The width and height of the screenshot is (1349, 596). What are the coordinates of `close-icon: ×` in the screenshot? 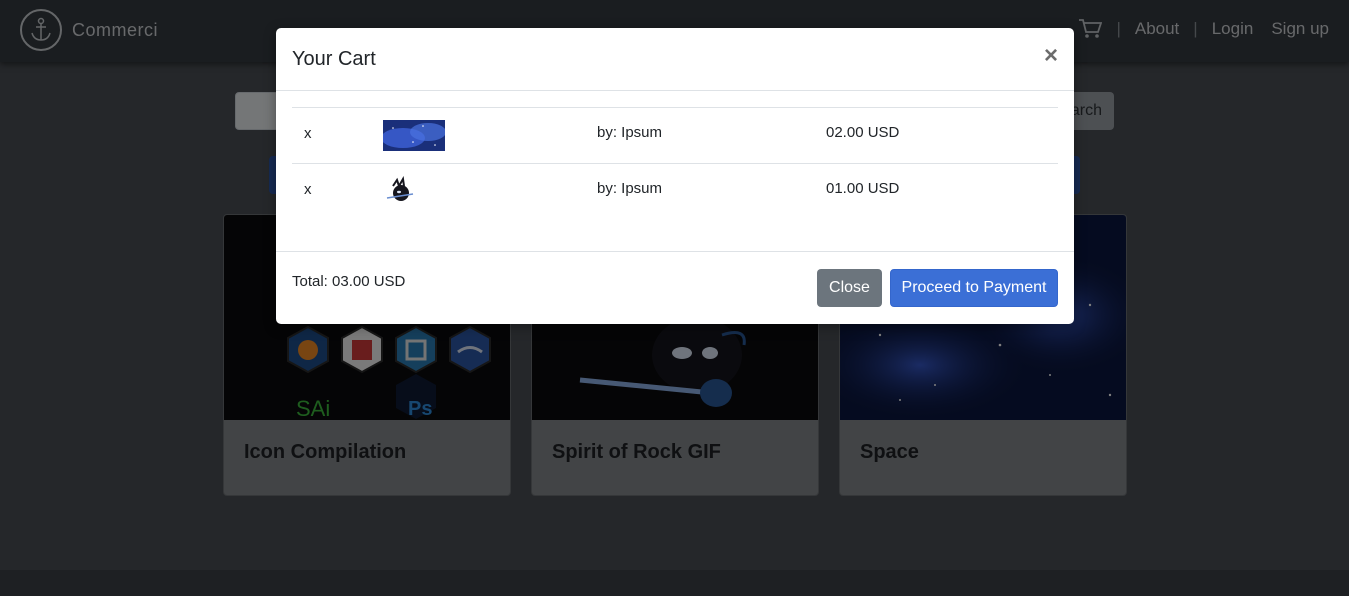 It's located at (1051, 56).